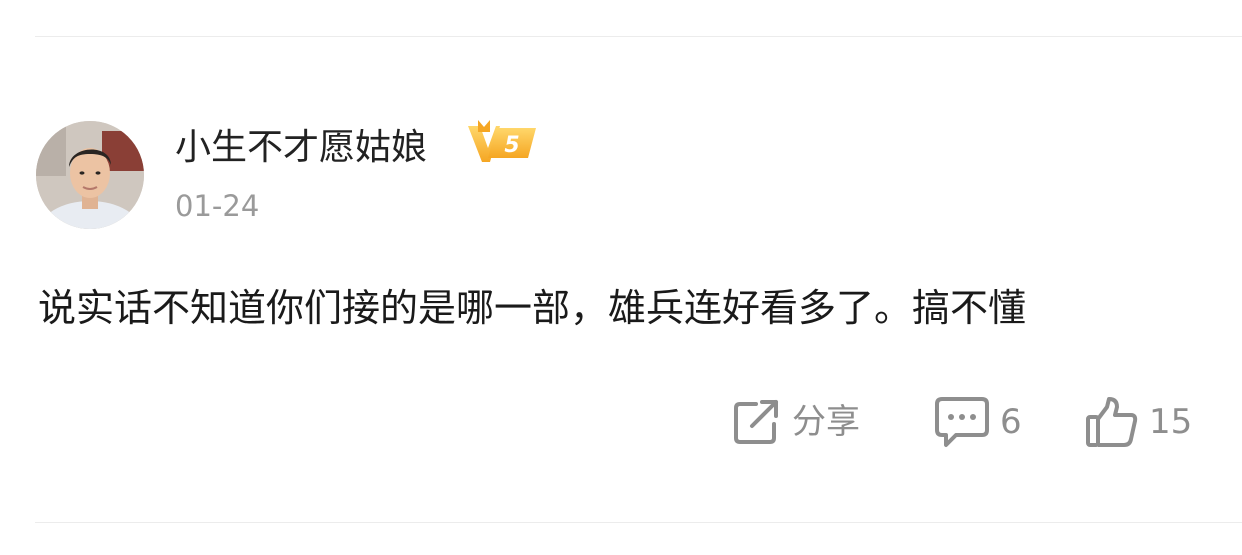 The width and height of the screenshot is (1242, 555). What do you see at coordinates (1011, 422) in the screenshot?
I see `comment-count: 6` at bounding box center [1011, 422].